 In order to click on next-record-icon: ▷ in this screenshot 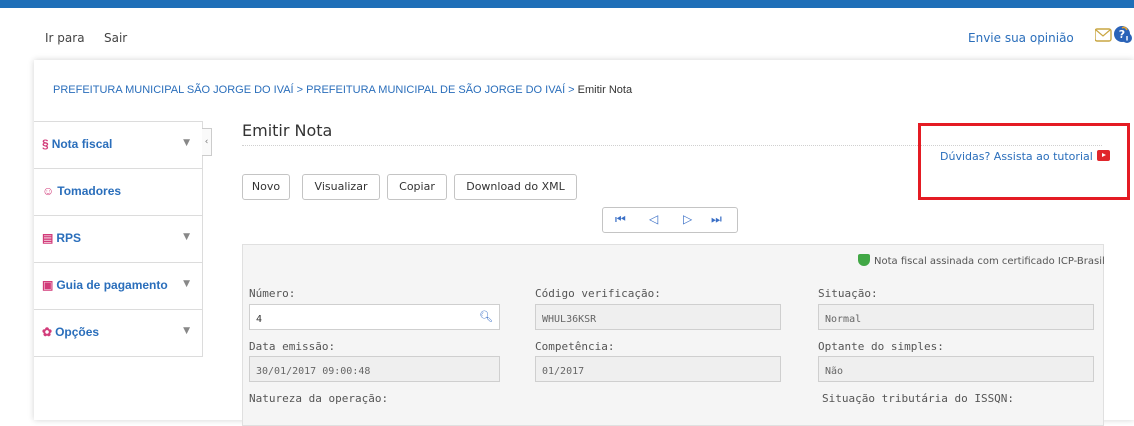, I will do `click(687, 219)`.